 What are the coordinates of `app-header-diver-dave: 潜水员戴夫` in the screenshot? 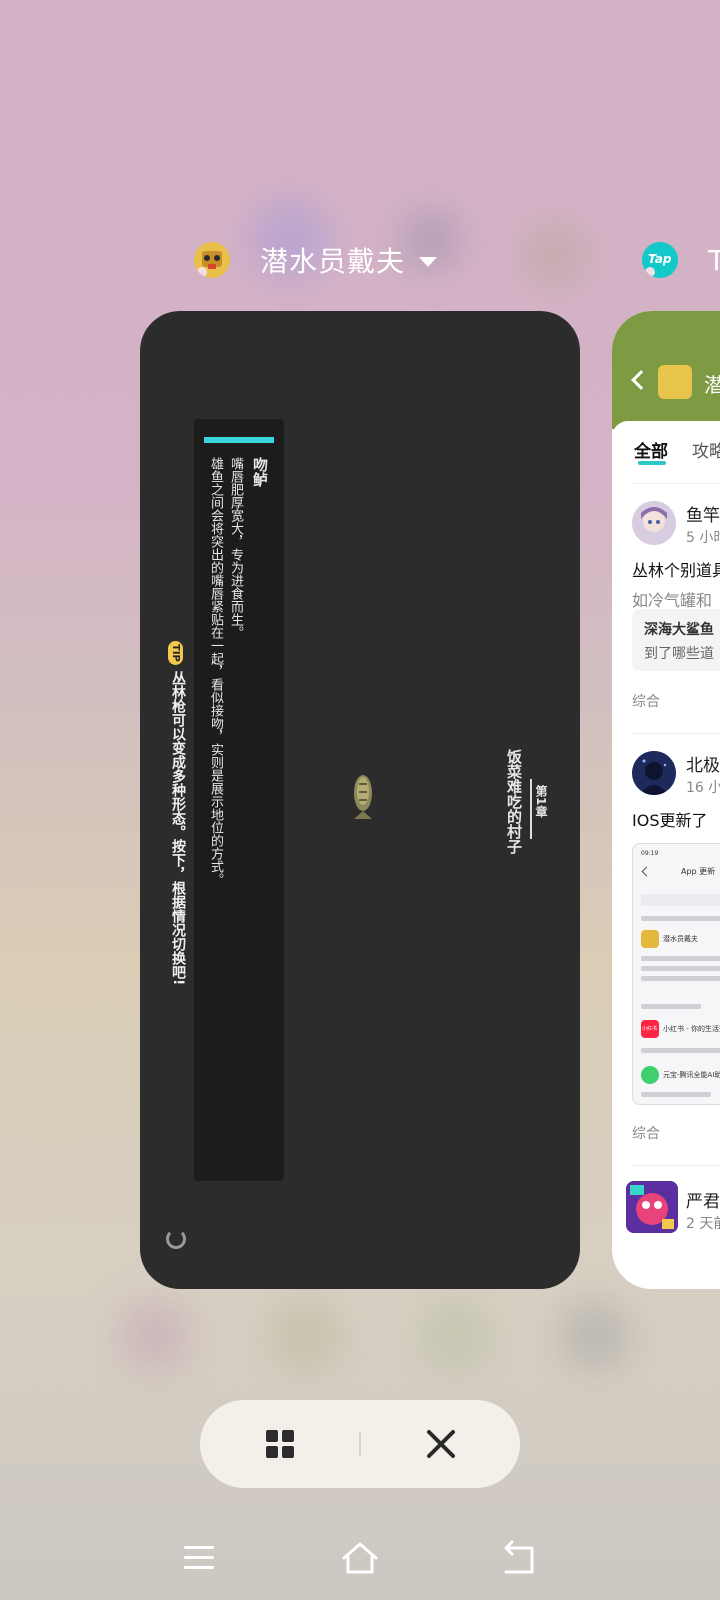 It's located at (316, 260).